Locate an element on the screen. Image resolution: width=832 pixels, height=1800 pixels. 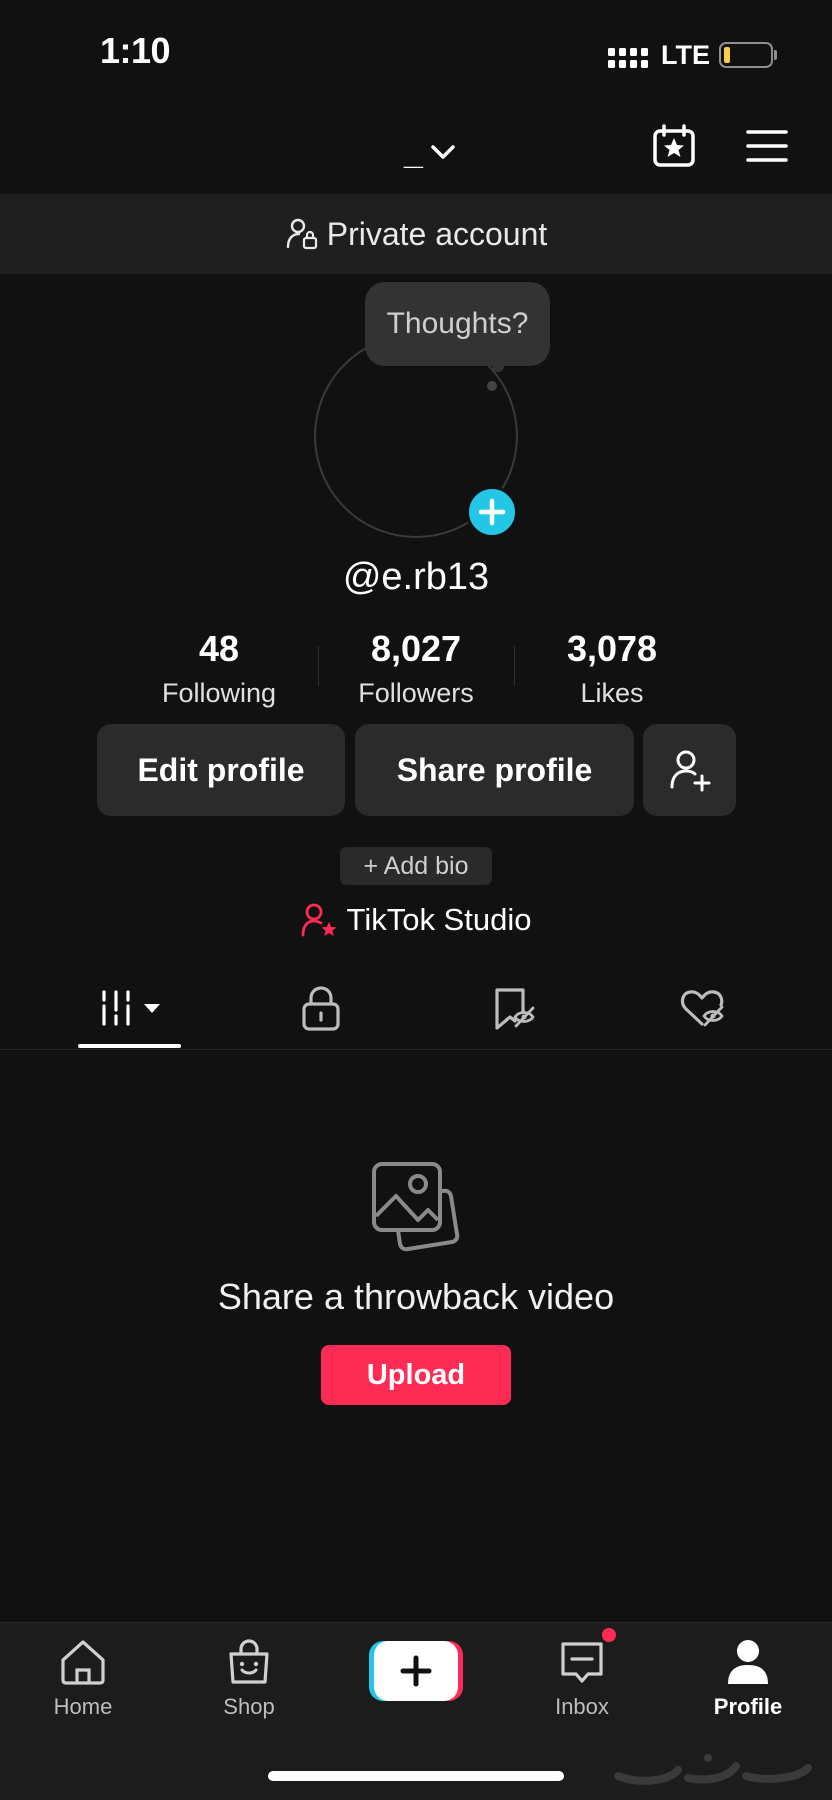
battery-tip is located at coordinates (775, 55).